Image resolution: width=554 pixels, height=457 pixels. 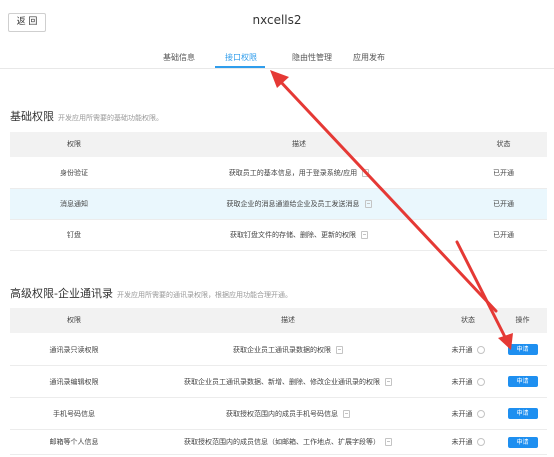 I want to click on permission-name: 手机号码信息, so click(x=74, y=413).